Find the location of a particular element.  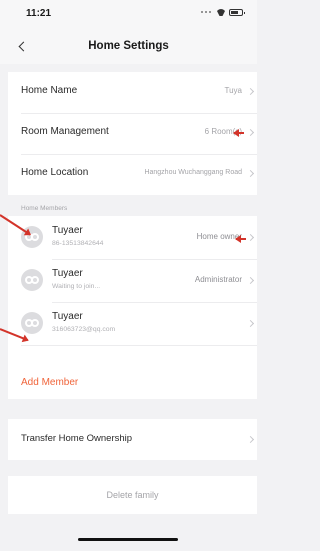

battery-icon is located at coordinates (237, 12).